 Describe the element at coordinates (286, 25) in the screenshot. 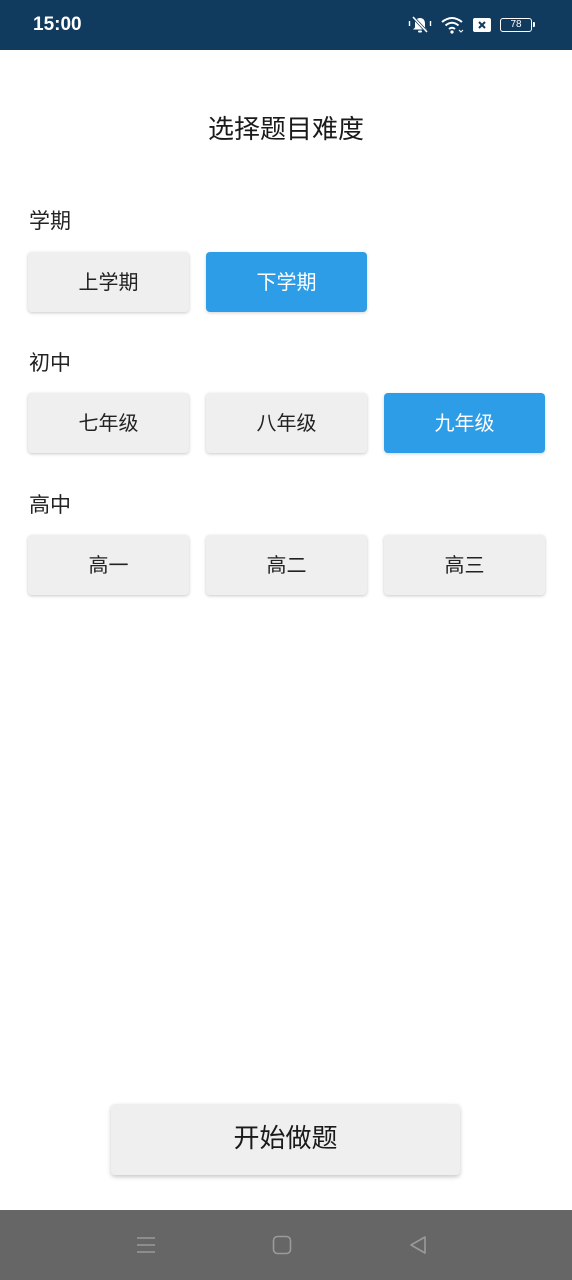

I see `status-bar: 15:00 78` at that location.